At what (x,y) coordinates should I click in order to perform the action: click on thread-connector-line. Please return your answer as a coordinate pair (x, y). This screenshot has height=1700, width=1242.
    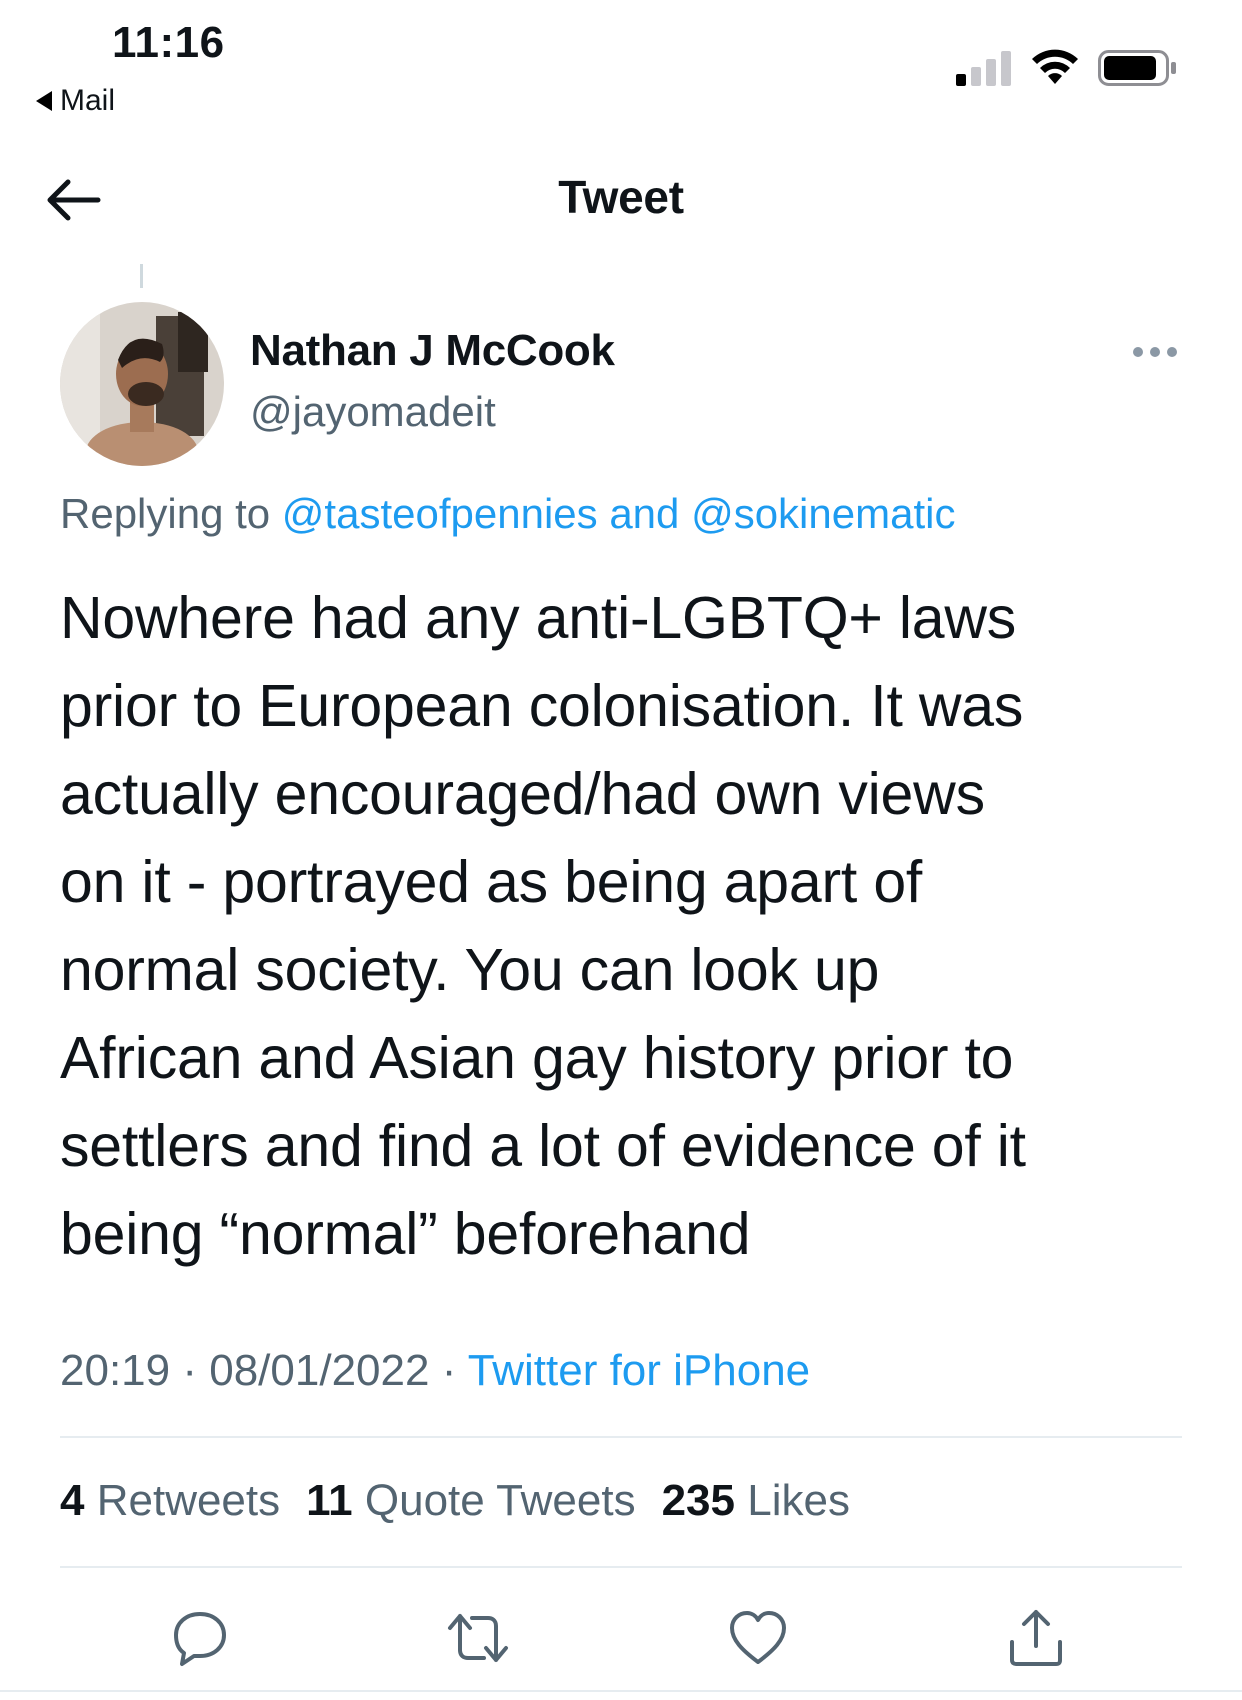
    Looking at the image, I should click on (141, 276).